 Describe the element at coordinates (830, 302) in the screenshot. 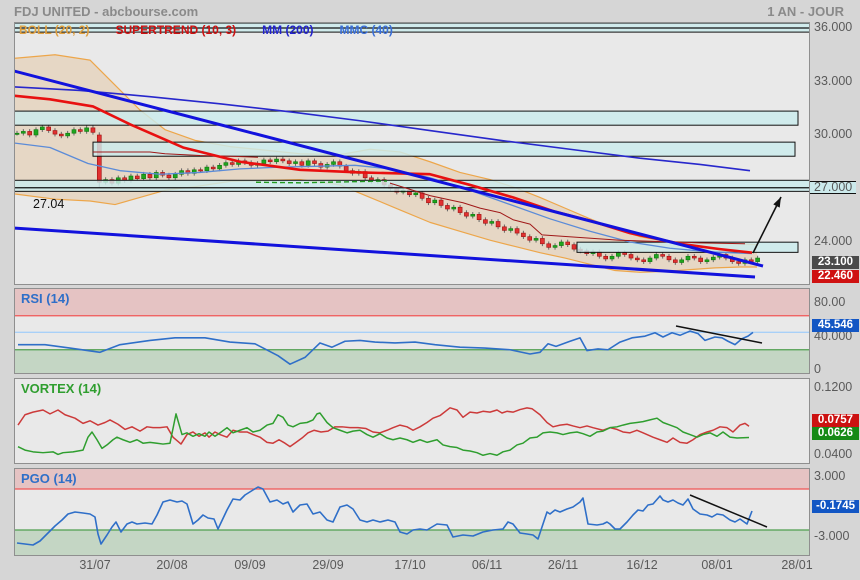

I see `y-axis-label: 80.00` at that location.